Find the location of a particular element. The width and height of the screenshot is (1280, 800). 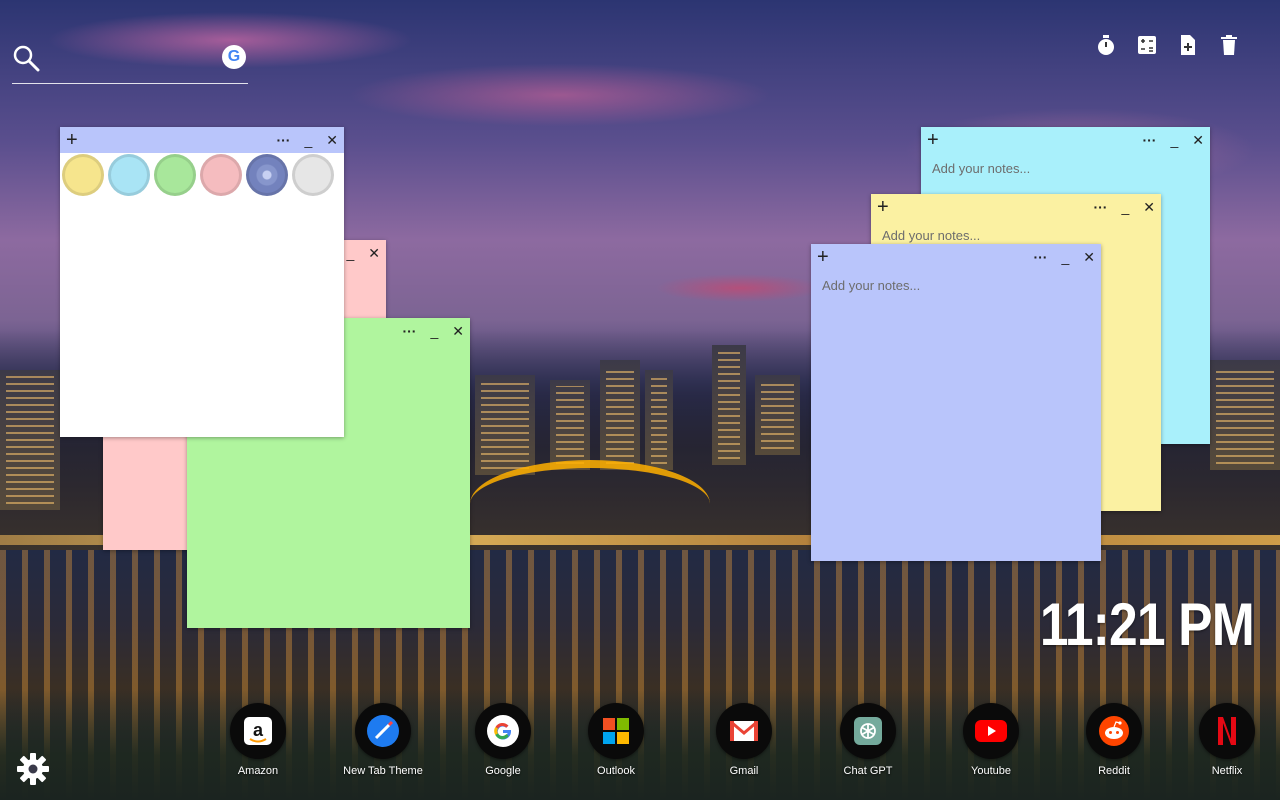

color-swatches is located at coordinates (202, 175).